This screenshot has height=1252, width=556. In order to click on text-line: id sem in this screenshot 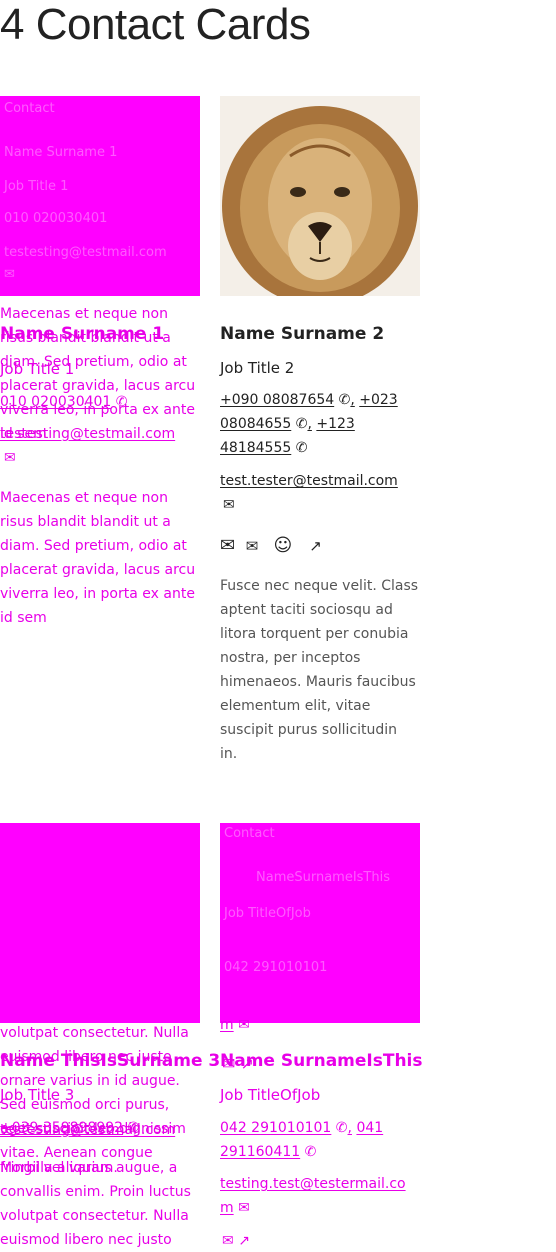, I will do `click(23, 618)`.